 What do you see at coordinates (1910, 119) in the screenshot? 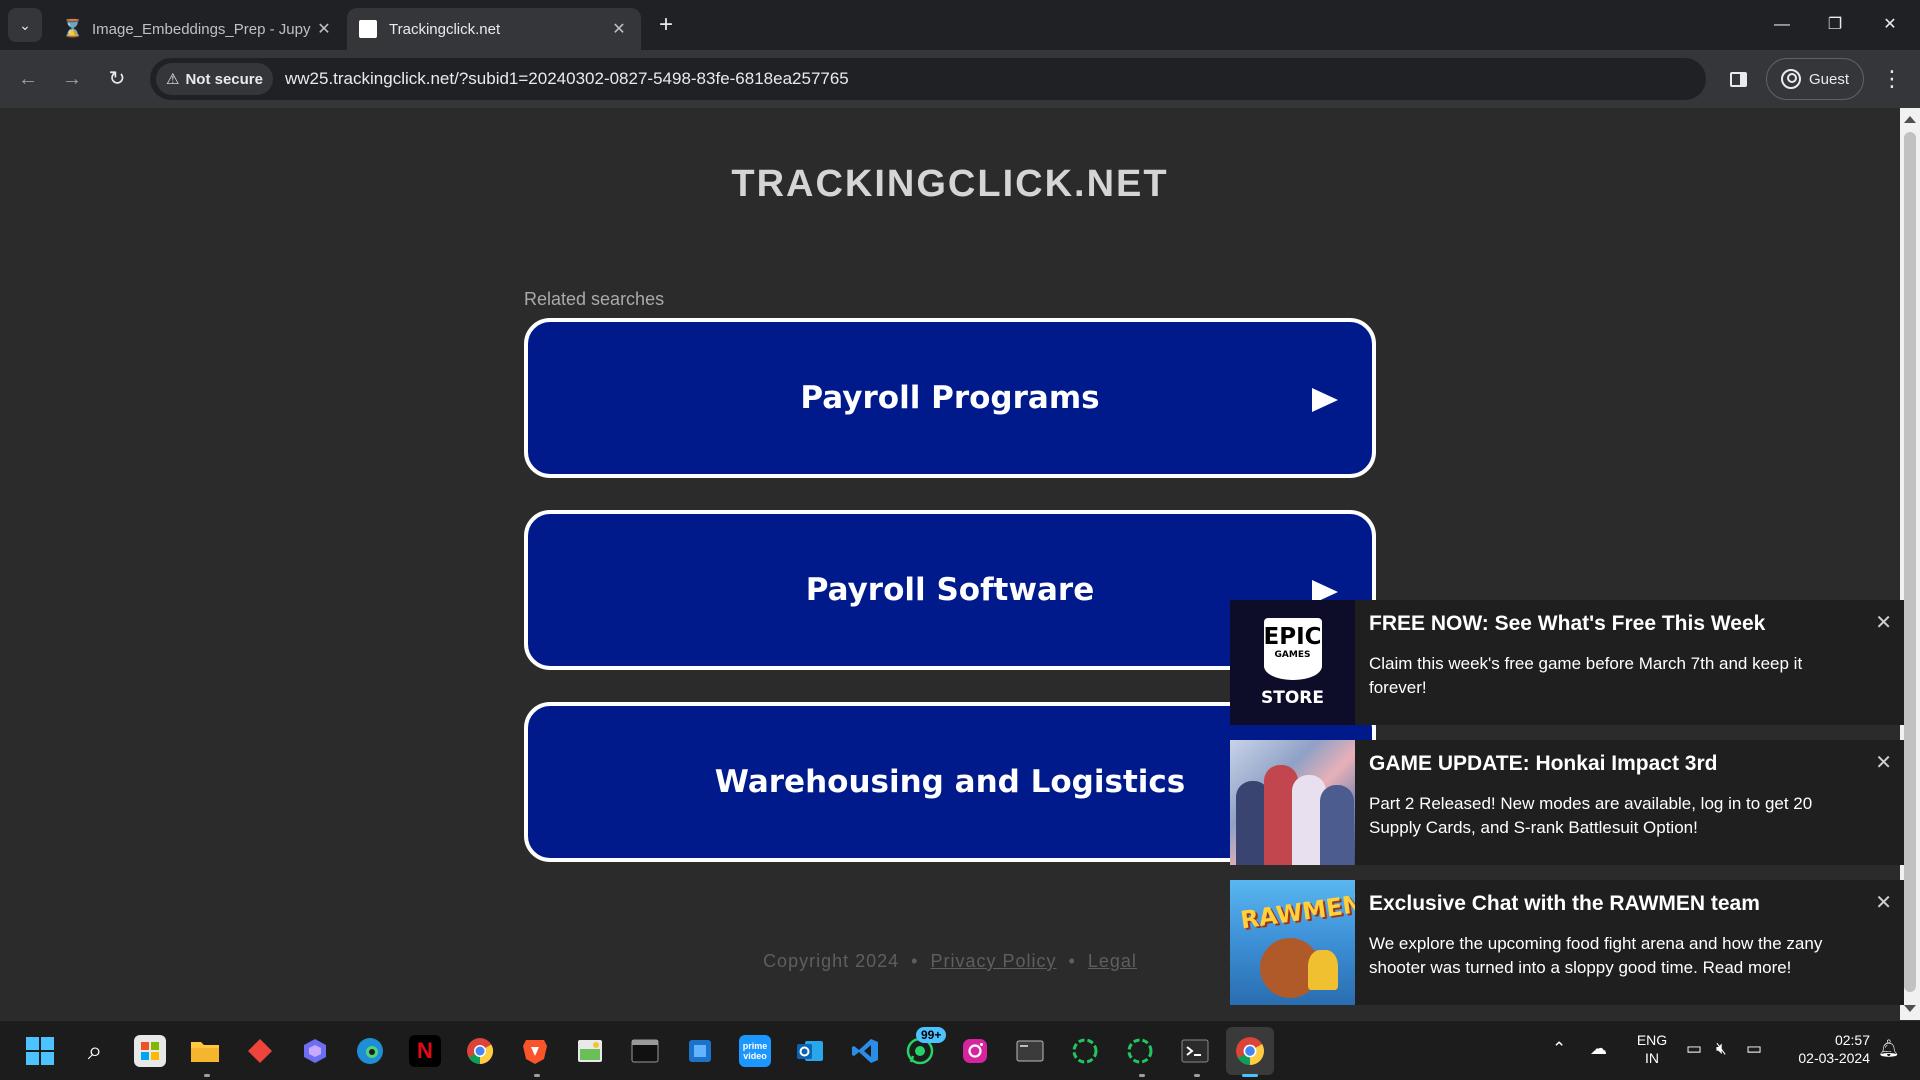
I see `scroll-up-icon` at bounding box center [1910, 119].